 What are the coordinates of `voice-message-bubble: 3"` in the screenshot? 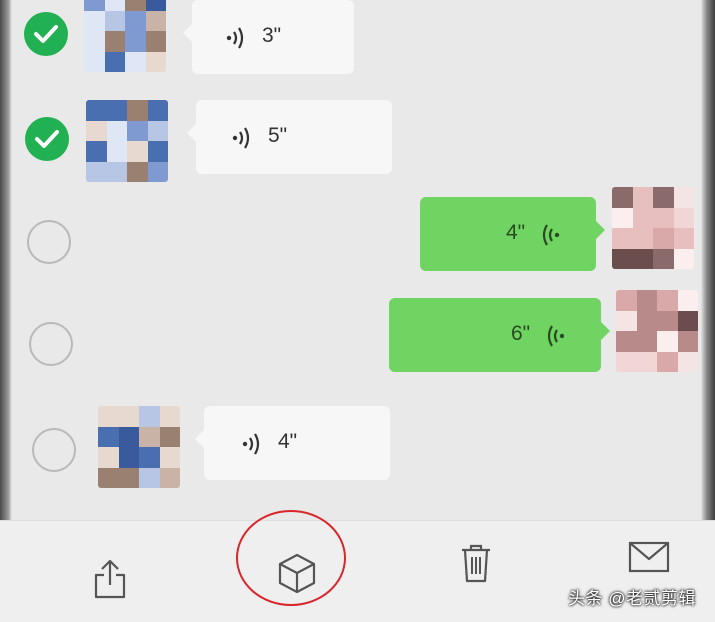 It's located at (268, 37).